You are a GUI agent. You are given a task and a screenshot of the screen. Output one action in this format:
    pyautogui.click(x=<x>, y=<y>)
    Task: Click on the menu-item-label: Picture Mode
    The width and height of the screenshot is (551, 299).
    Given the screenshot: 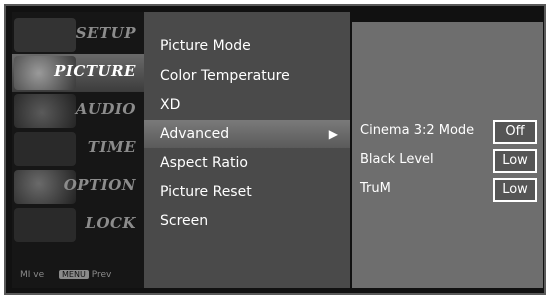 What is the action you would take?
    pyautogui.click(x=205, y=46)
    